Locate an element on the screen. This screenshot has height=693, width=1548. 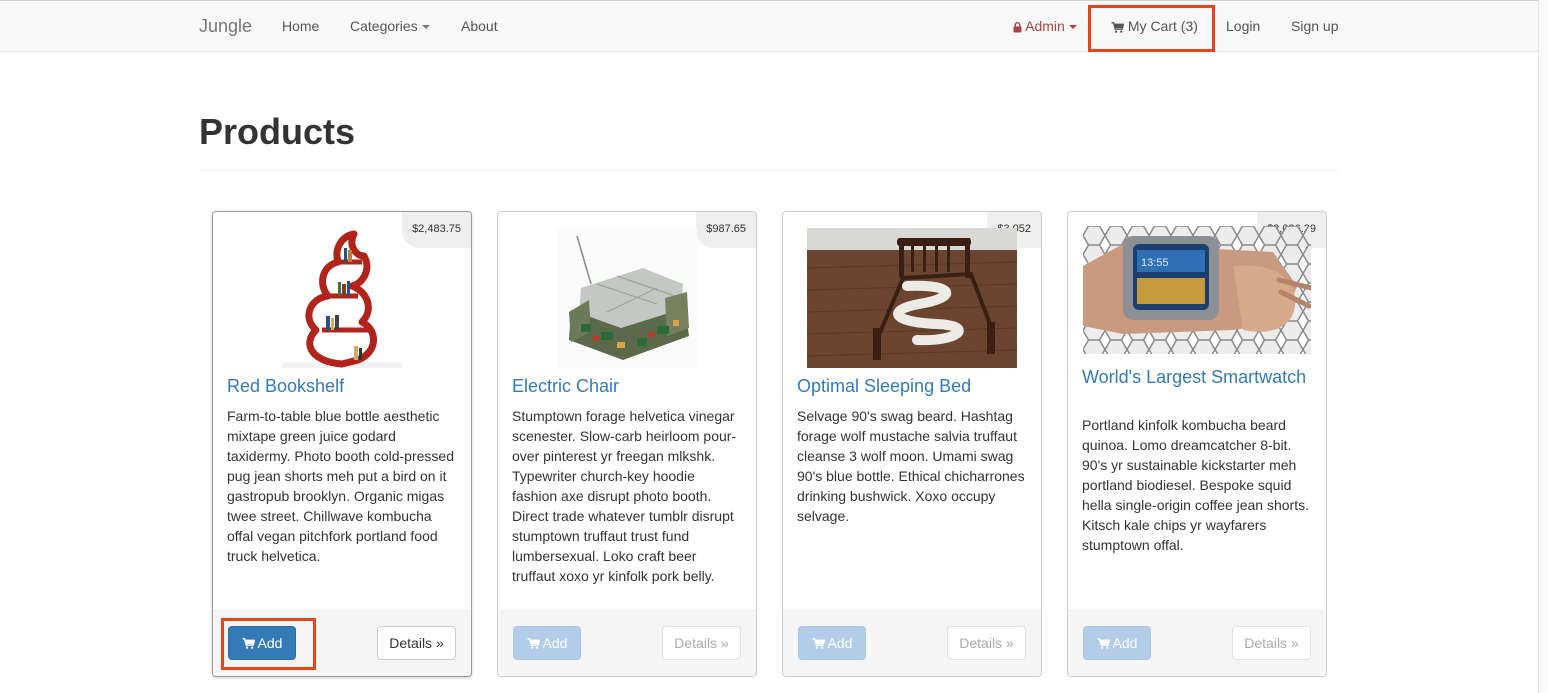
nav-signup: Sign up is located at coordinates (1314, 26).